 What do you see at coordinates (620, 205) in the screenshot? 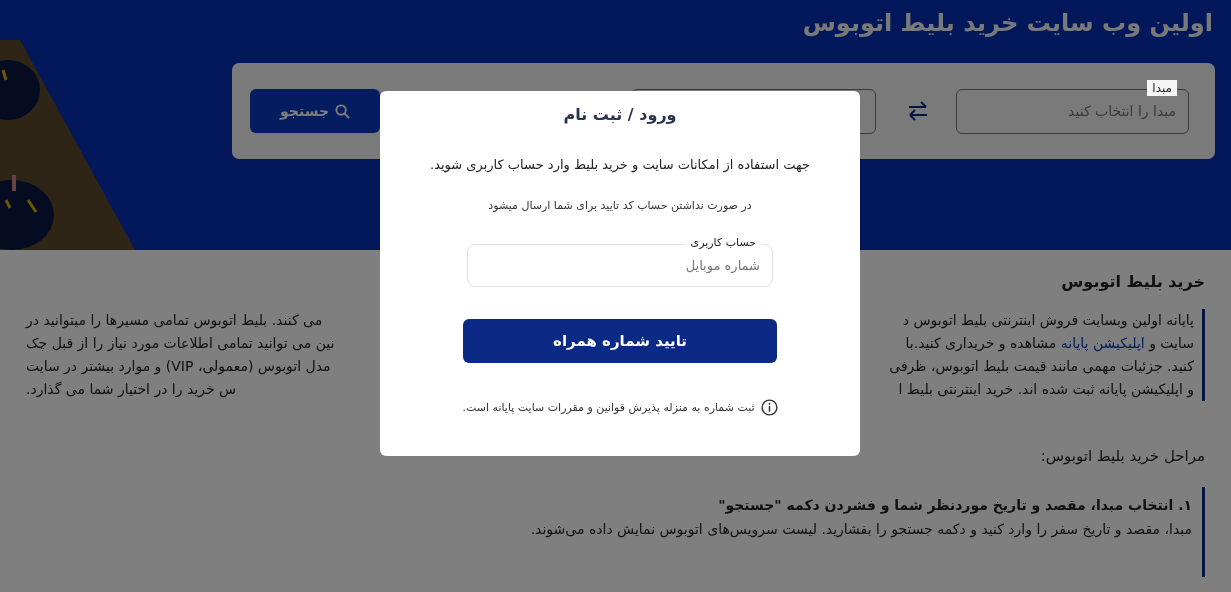
I see `dialog-note: در صورت نداشتن حساب کد تایید برای شما ارسال میشود` at bounding box center [620, 205].